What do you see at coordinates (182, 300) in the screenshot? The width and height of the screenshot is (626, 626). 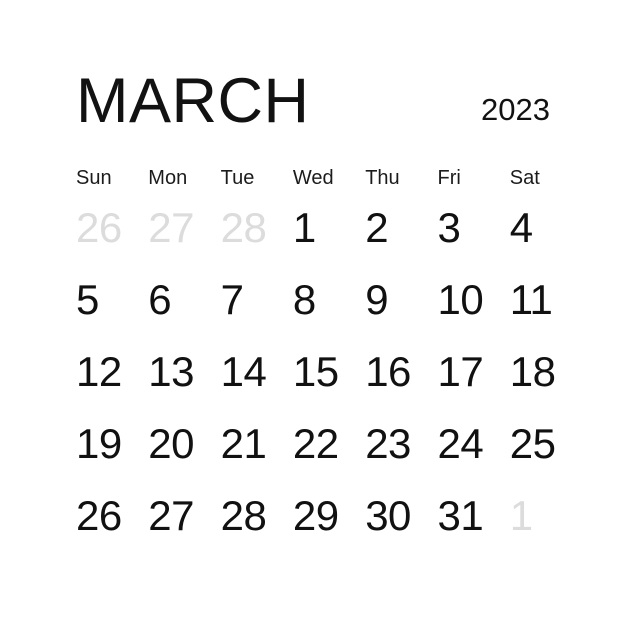 I see `day-cell: 6` at bounding box center [182, 300].